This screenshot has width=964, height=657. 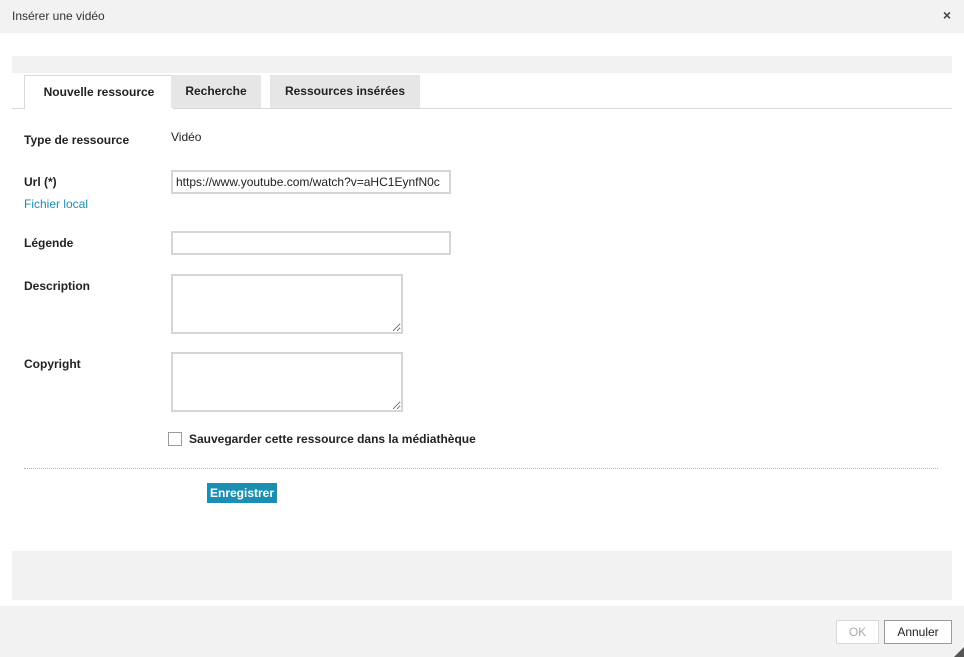 What do you see at coordinates (345, 91) in the screenshot?
I see `tab-inserted-resources: Ressources insérées` at bounding box center [345, 91].